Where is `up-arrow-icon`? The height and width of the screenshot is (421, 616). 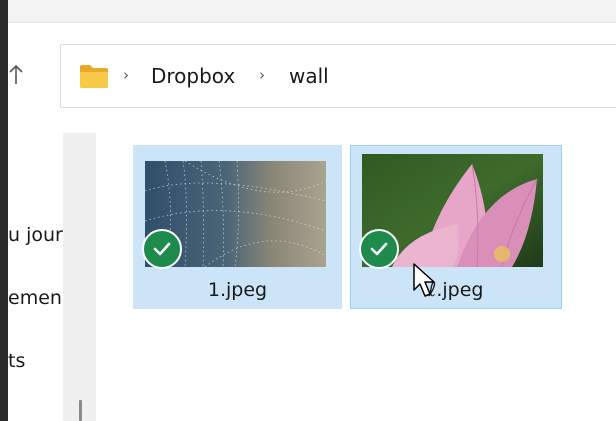
up-arrow-icon is located at coordinates (16, 75).